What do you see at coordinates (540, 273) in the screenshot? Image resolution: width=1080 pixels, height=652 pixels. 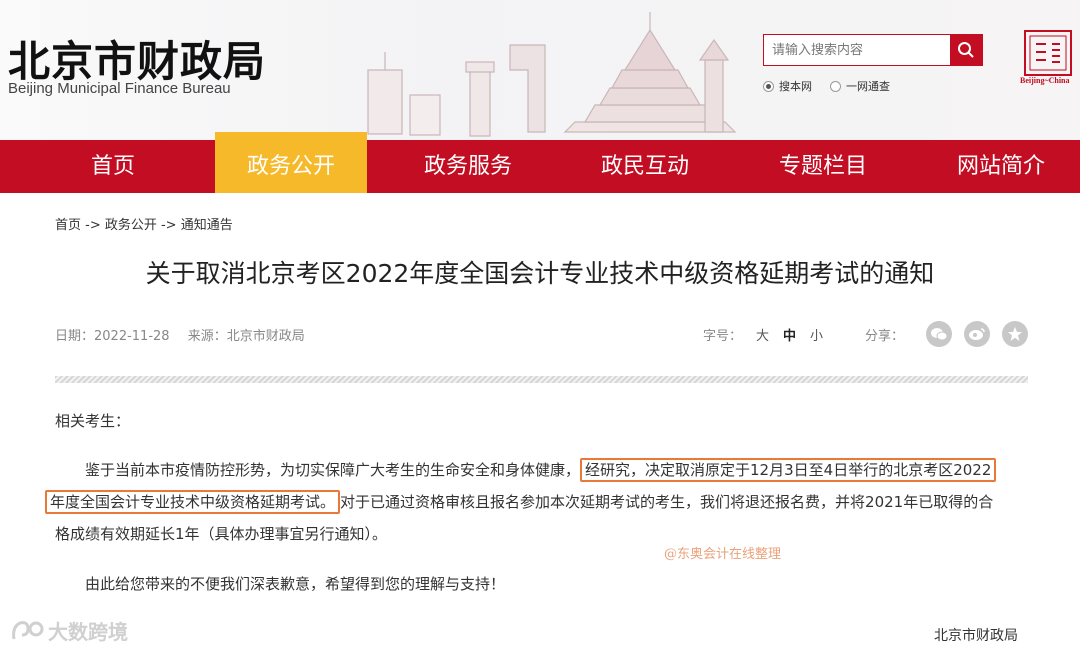 I see `page-title: 关于取消北京考区2022年度全国会计专业技术中级资格延期考试的通知` at bounding box center [540, 273].